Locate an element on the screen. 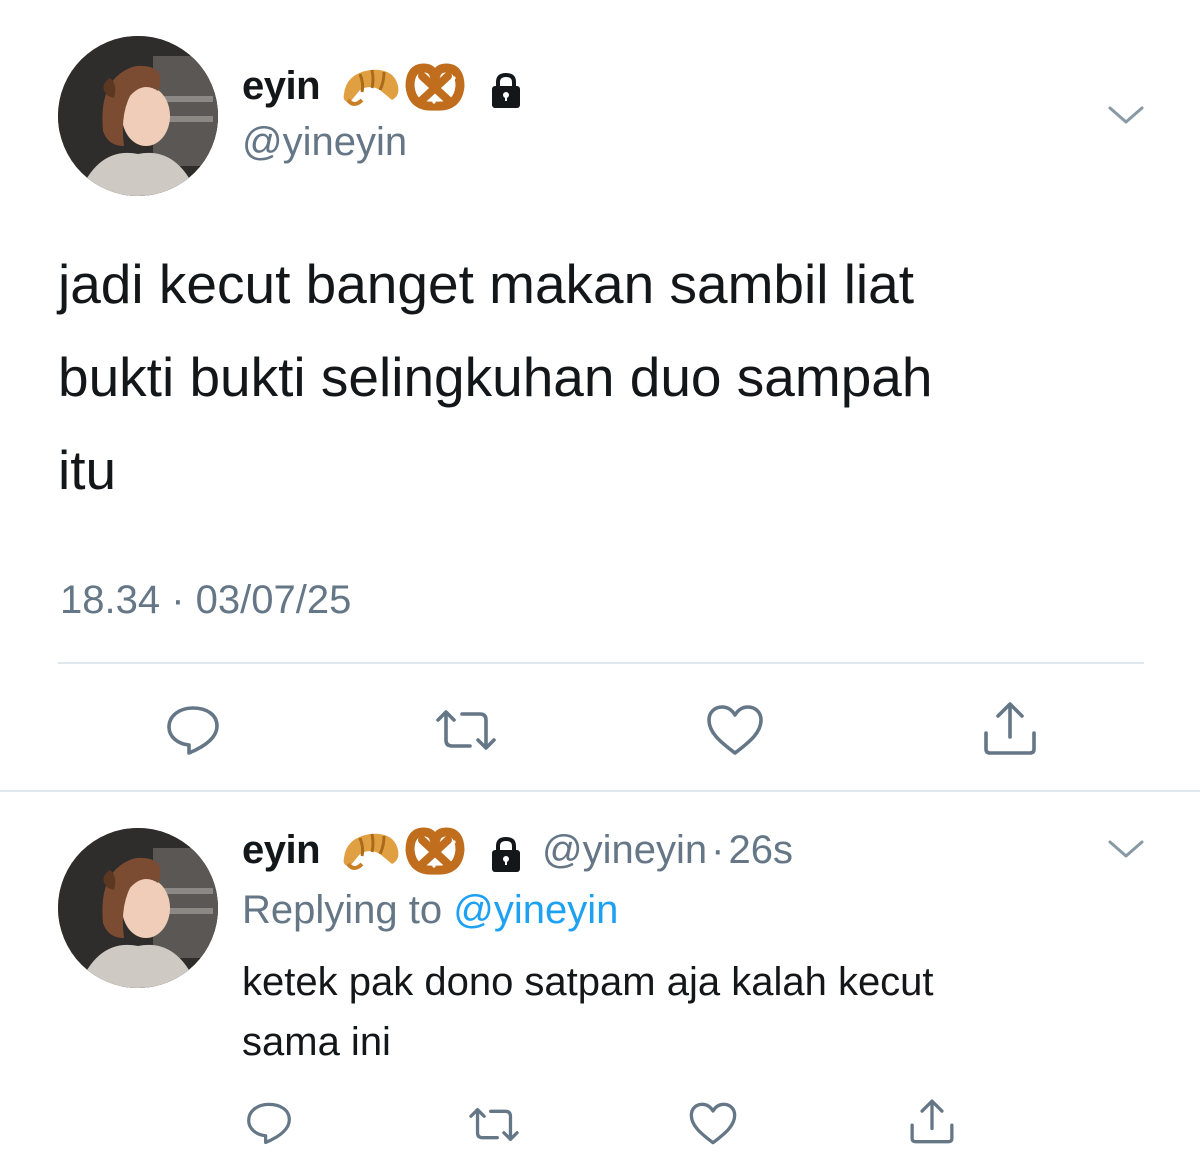 The height and width of the screenshot is (1175, 1200). replying-to-label: Replying to is located at coordinates (342, 910).